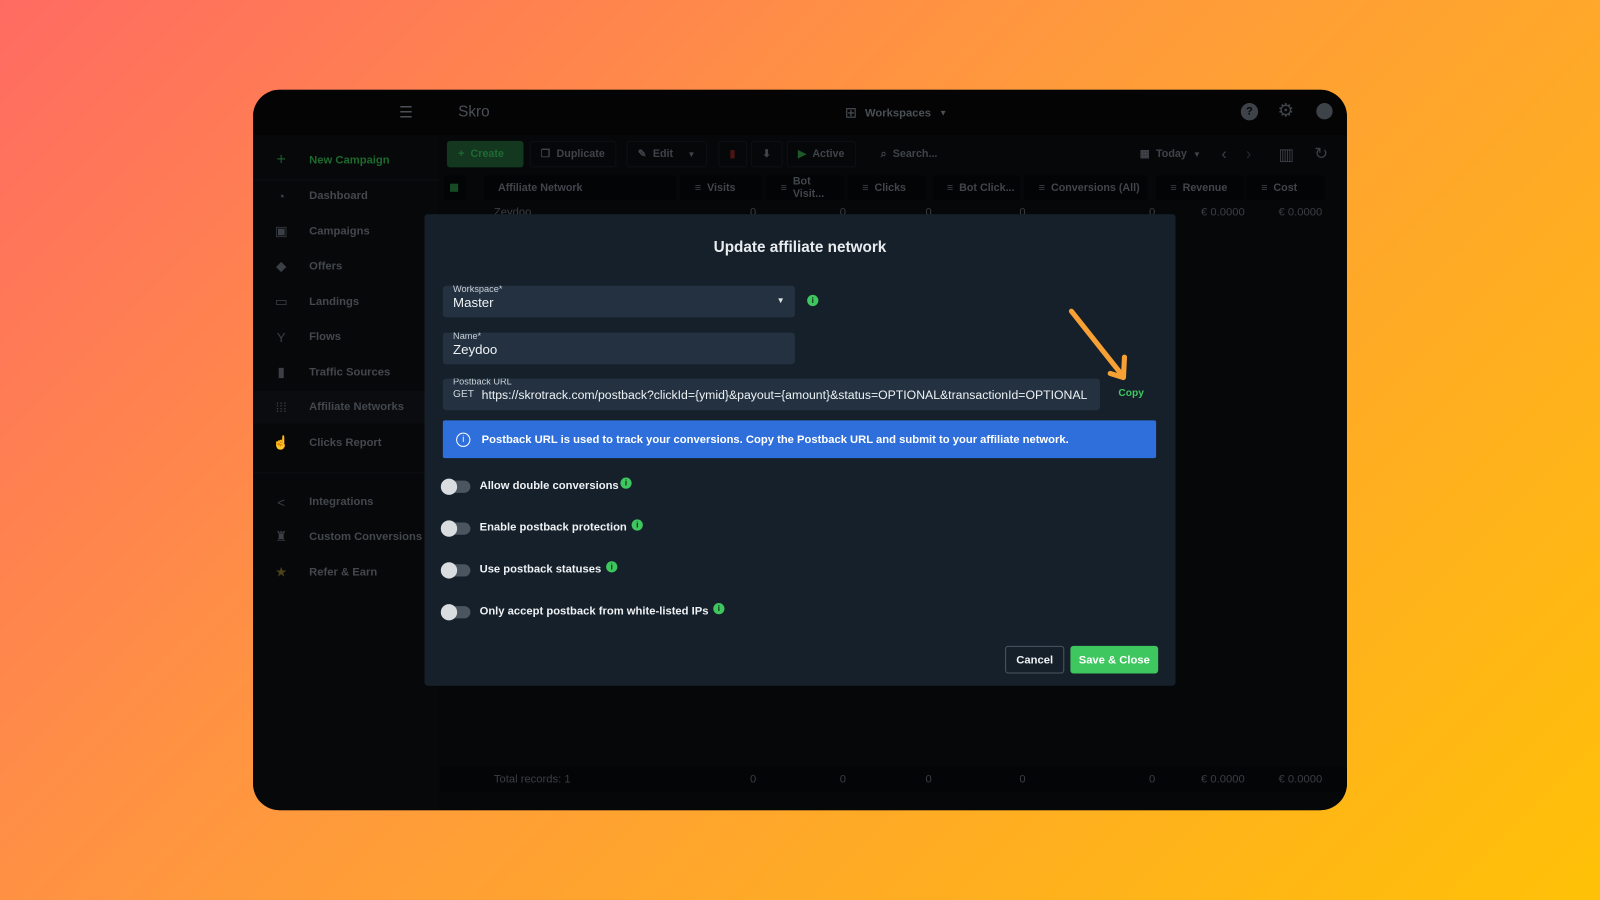 This screenshot has width=1600, height=900. What do you see at coordinates (802, 154) in the screenshot?
I see `play-icon: ▶` at bounding box center [802, 154].